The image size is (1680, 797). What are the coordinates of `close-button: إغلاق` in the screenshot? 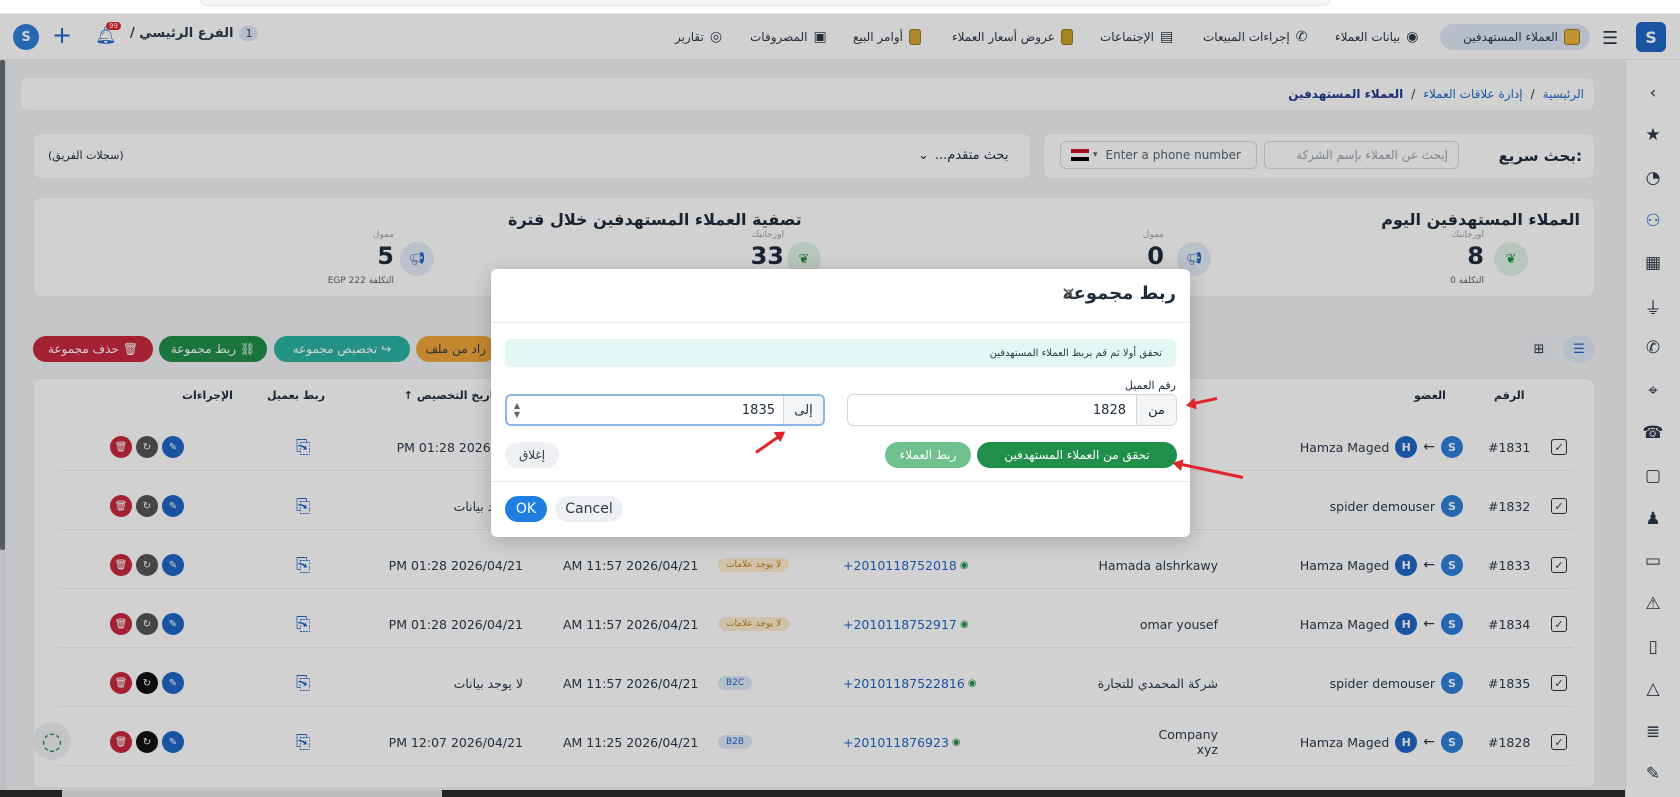 It's located at (532, 455).